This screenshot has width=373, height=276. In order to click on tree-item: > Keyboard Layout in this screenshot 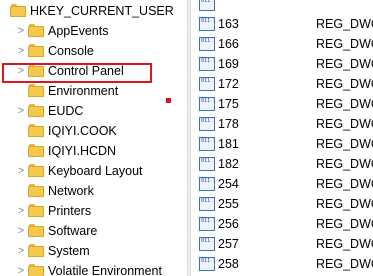, I will do `click(93, 171)`.